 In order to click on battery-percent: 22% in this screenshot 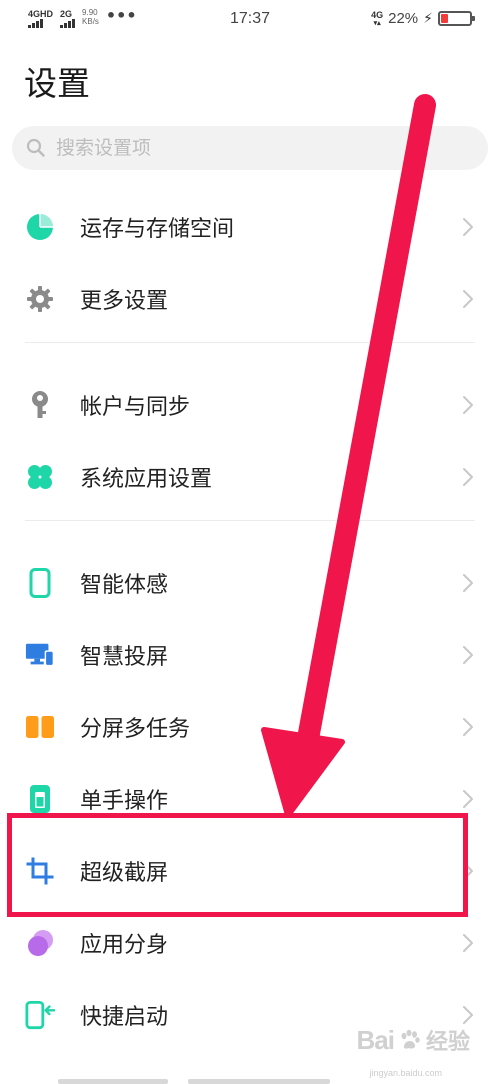, I will do `click(403, 18)`.